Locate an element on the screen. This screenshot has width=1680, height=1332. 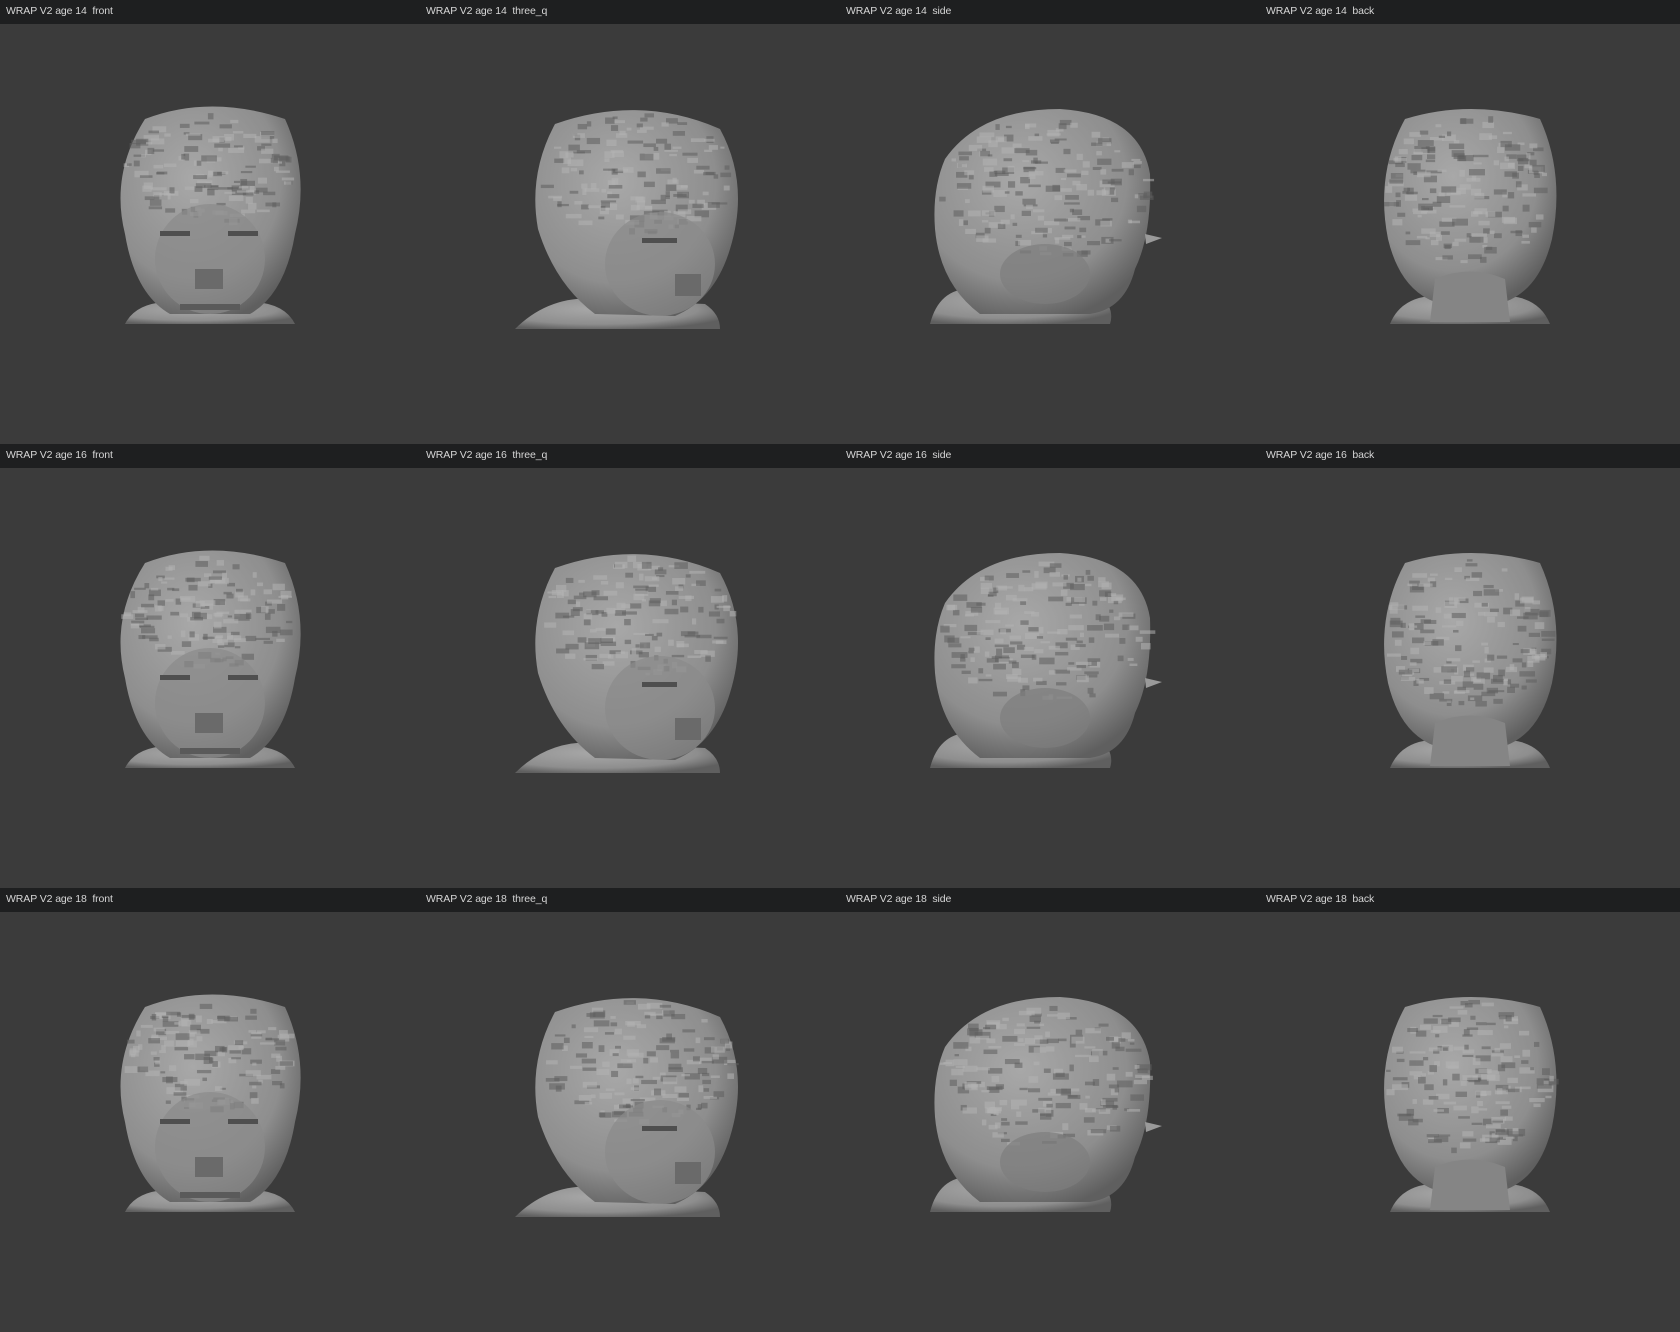
viewport-cell-age14-side: WRAP V2 age 14 side is located at coordinates (1050, 222).